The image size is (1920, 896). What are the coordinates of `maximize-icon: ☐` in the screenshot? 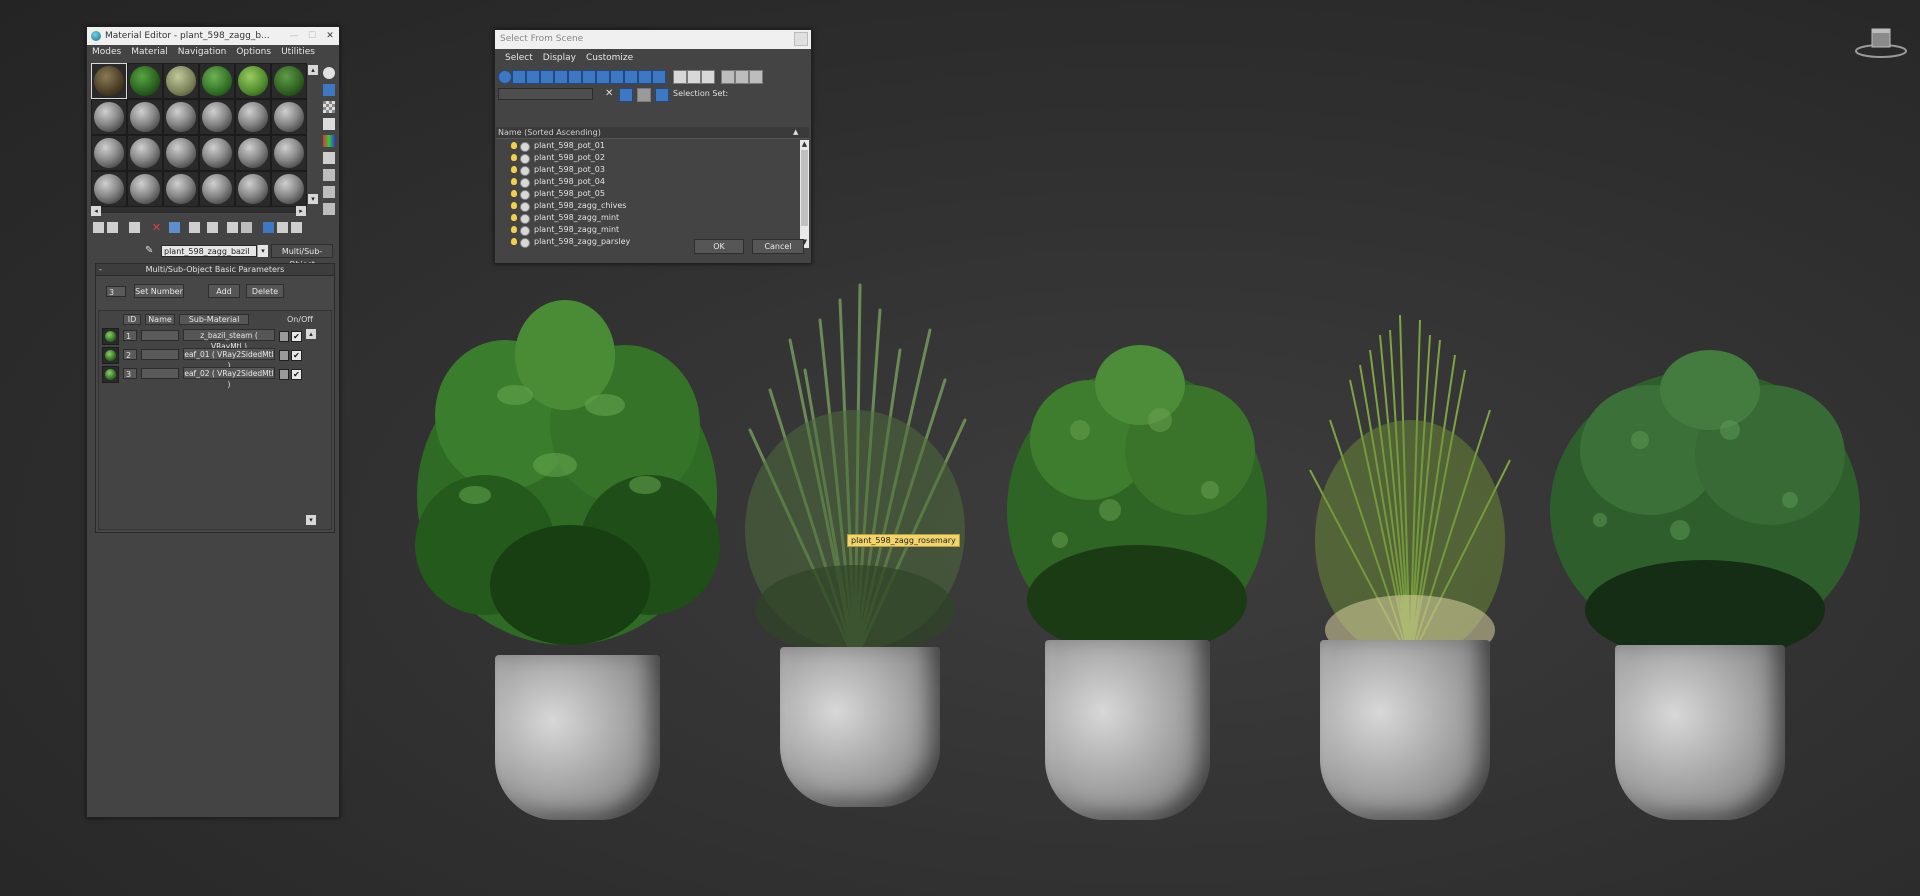 It's located at (312, 36).